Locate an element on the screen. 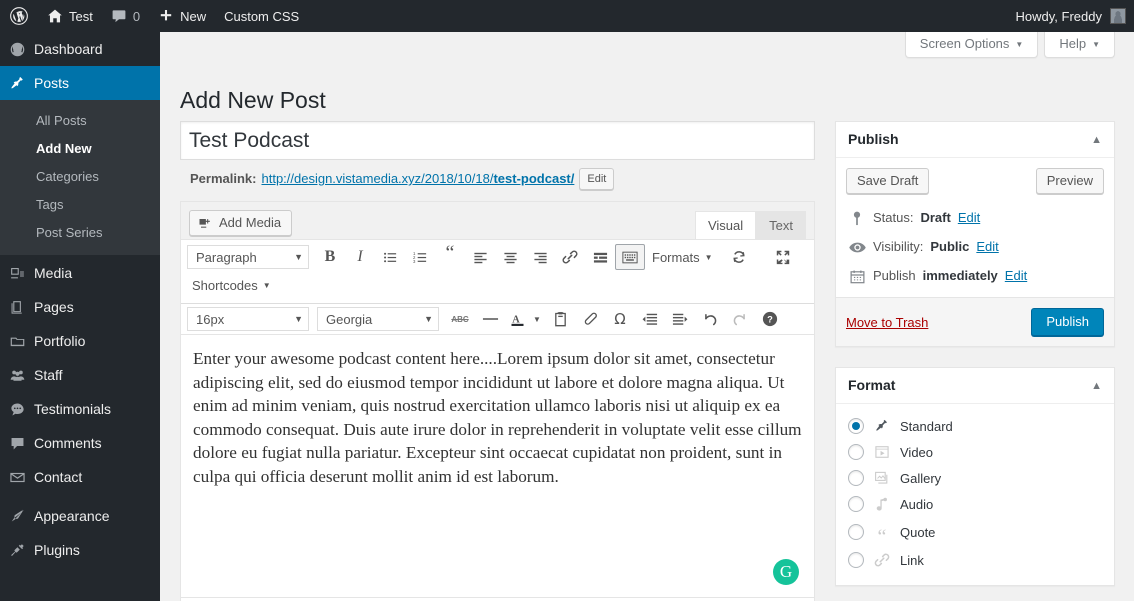 This screenshot has width=1134, height=601. sidebar-item-staff: Staff is located at coordinates (80, 375).